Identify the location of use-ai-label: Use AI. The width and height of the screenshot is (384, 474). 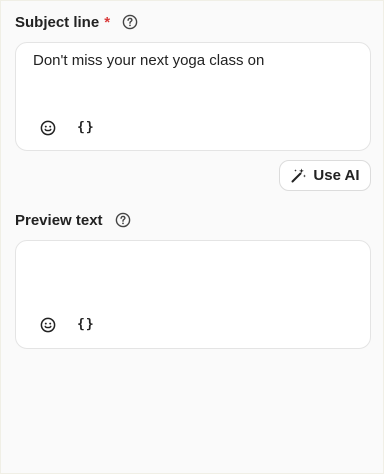
(336, 175).